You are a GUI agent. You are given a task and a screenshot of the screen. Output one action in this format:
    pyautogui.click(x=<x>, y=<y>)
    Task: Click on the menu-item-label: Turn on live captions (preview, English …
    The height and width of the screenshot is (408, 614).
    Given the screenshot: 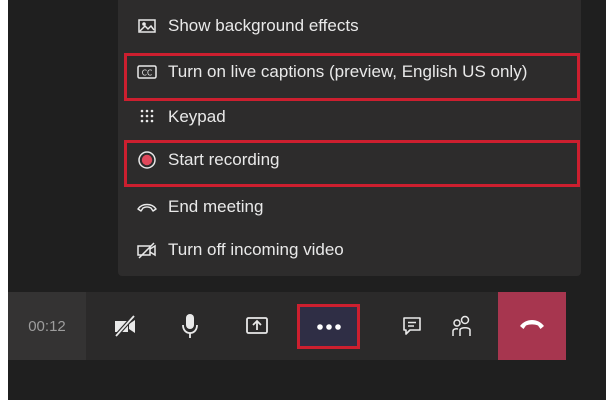 What is the action you would take?
    pyautogui.click(x=348, y=71)
    